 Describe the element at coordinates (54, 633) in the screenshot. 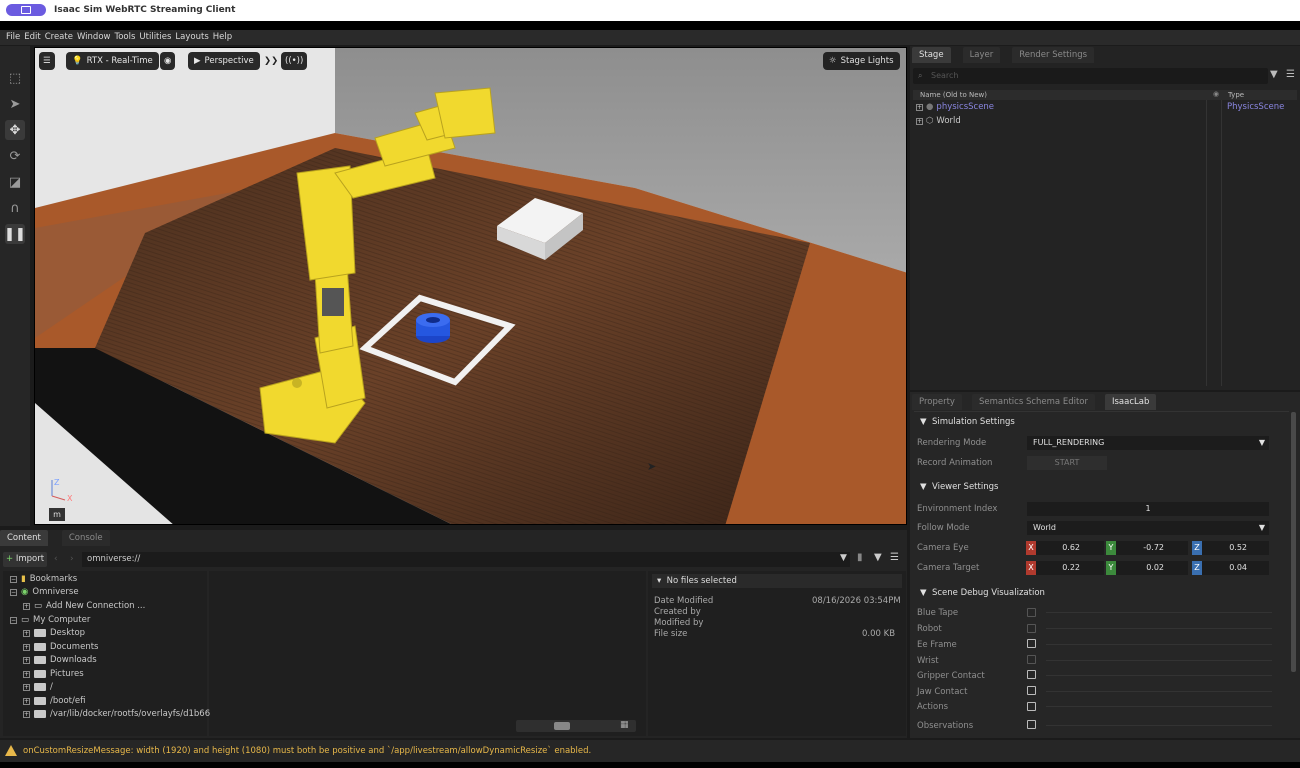

I see `tree-desktop: + Desktop` at that location.